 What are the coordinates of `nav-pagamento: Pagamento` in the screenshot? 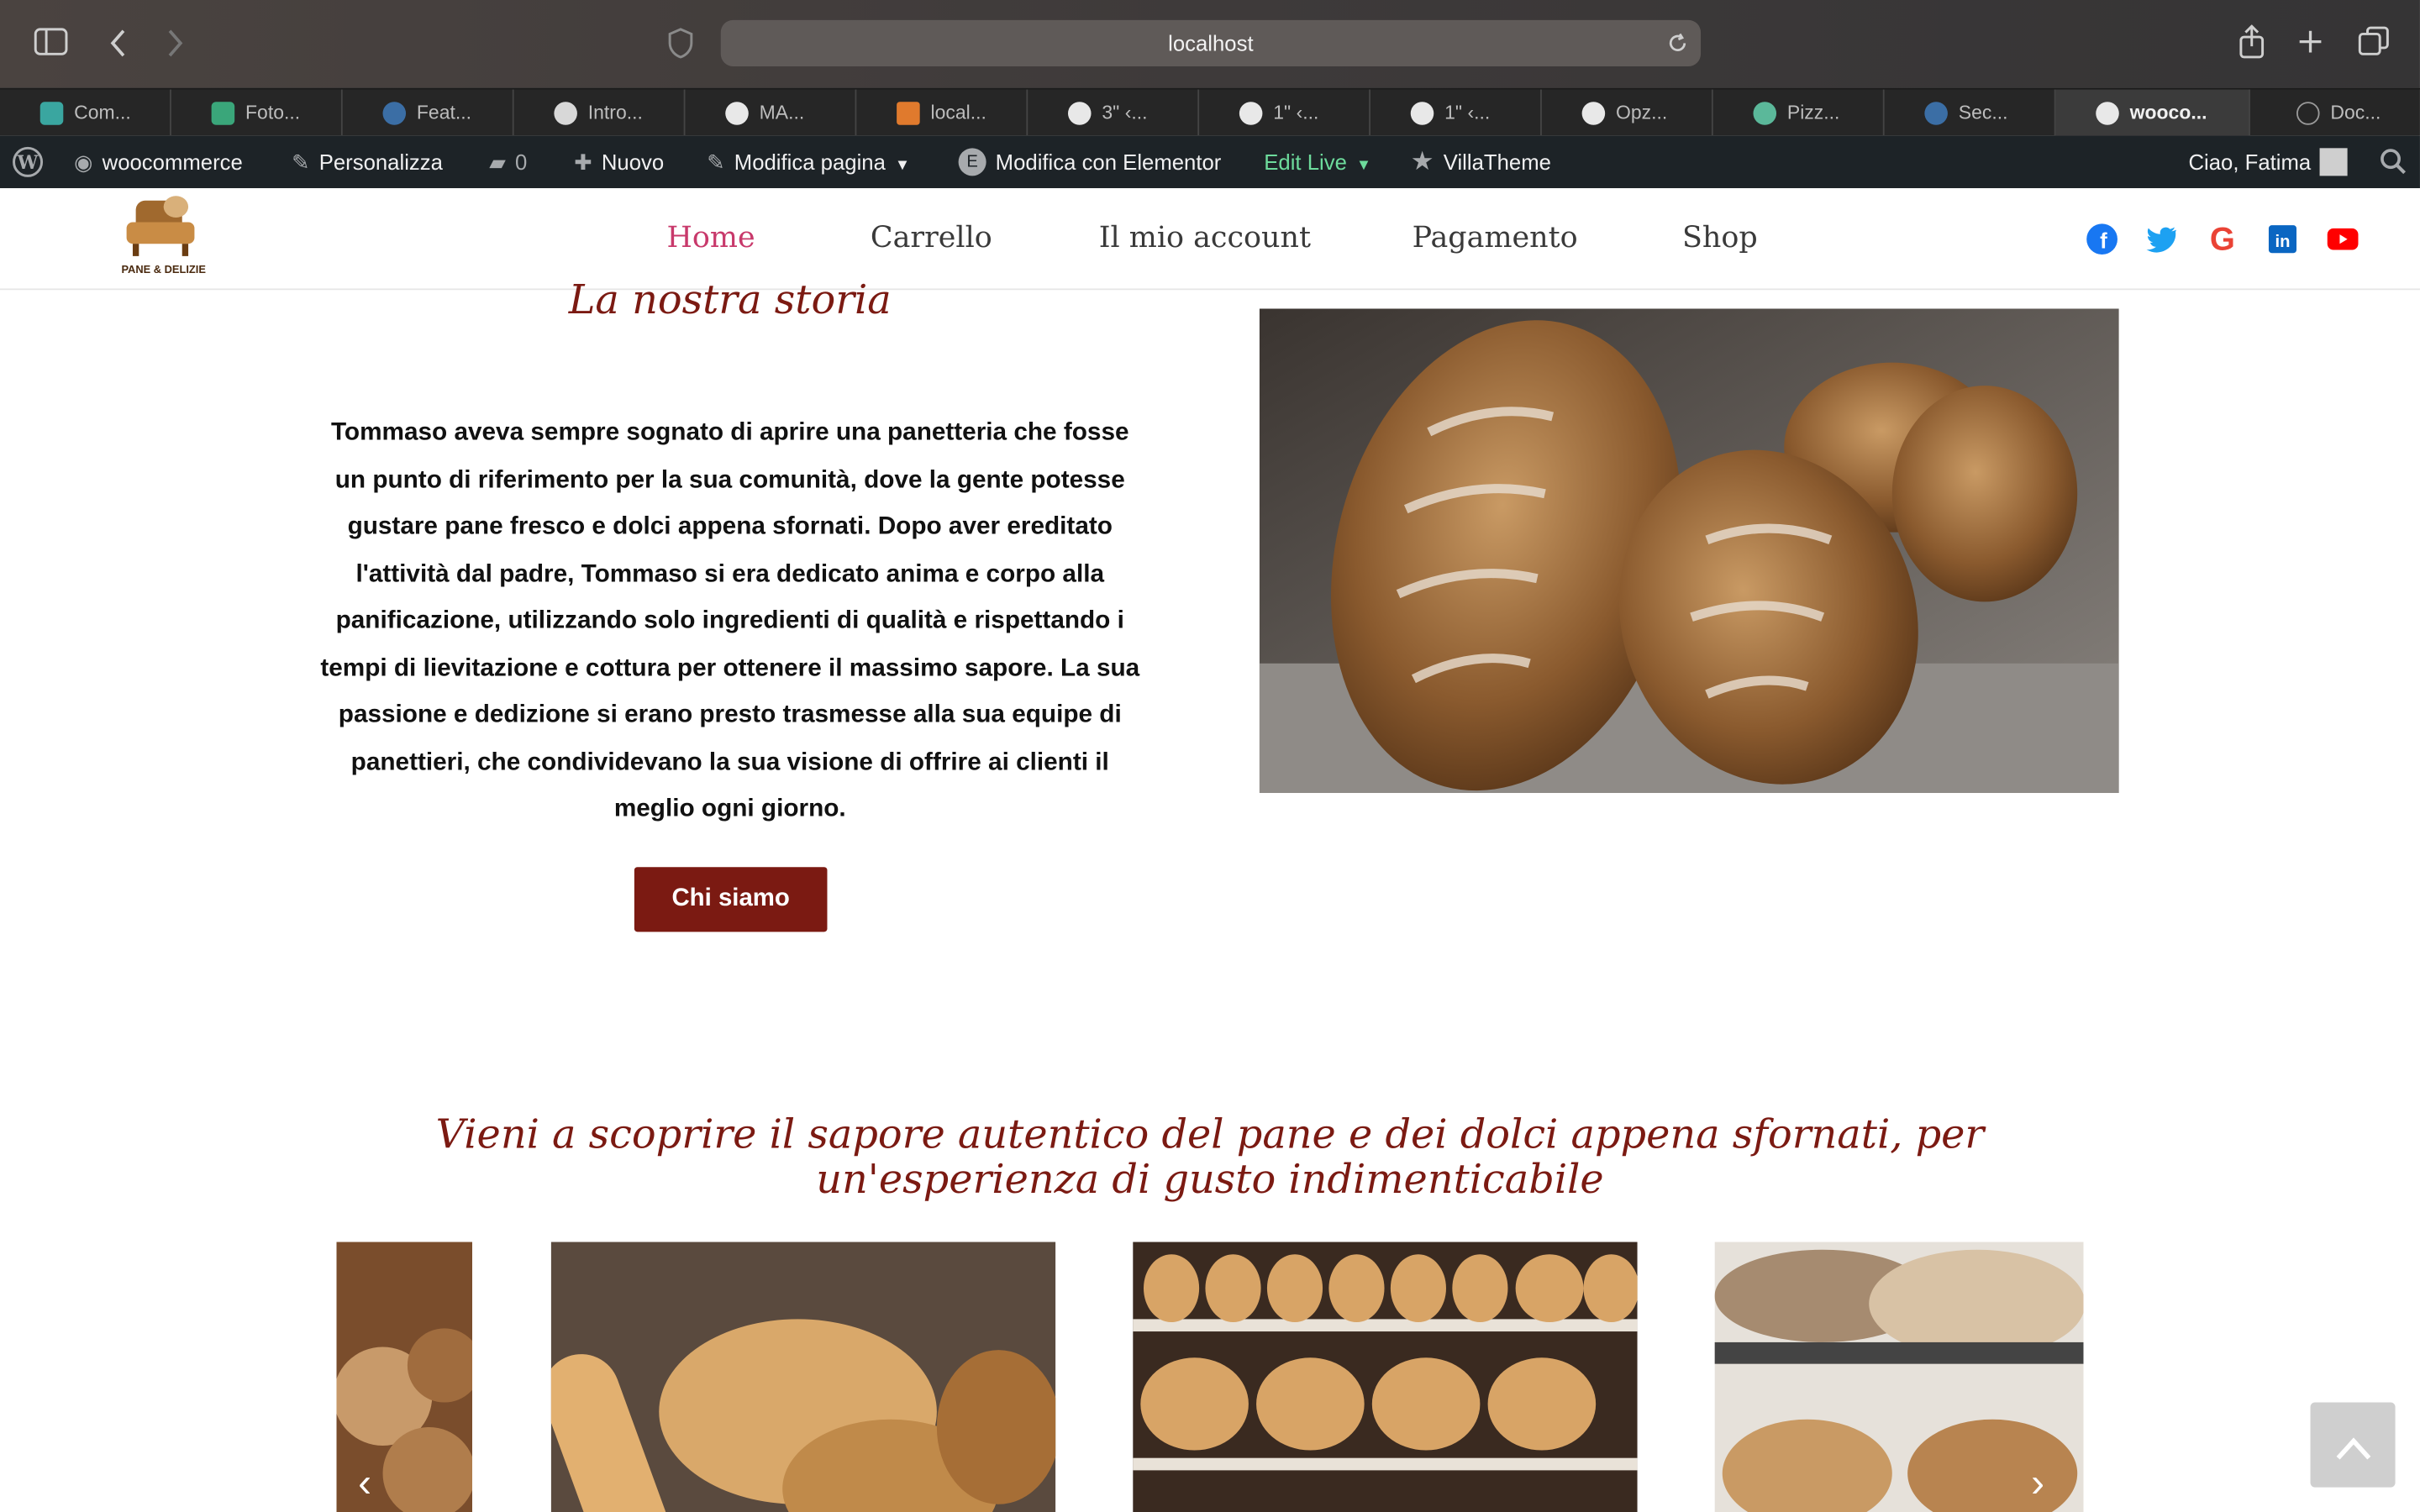 It's located at (1496, 238).